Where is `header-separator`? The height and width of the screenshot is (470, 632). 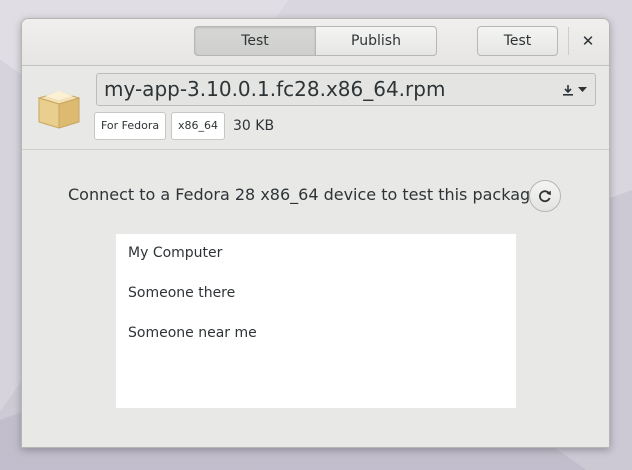 header-separator is located at coordinates (568, 41).